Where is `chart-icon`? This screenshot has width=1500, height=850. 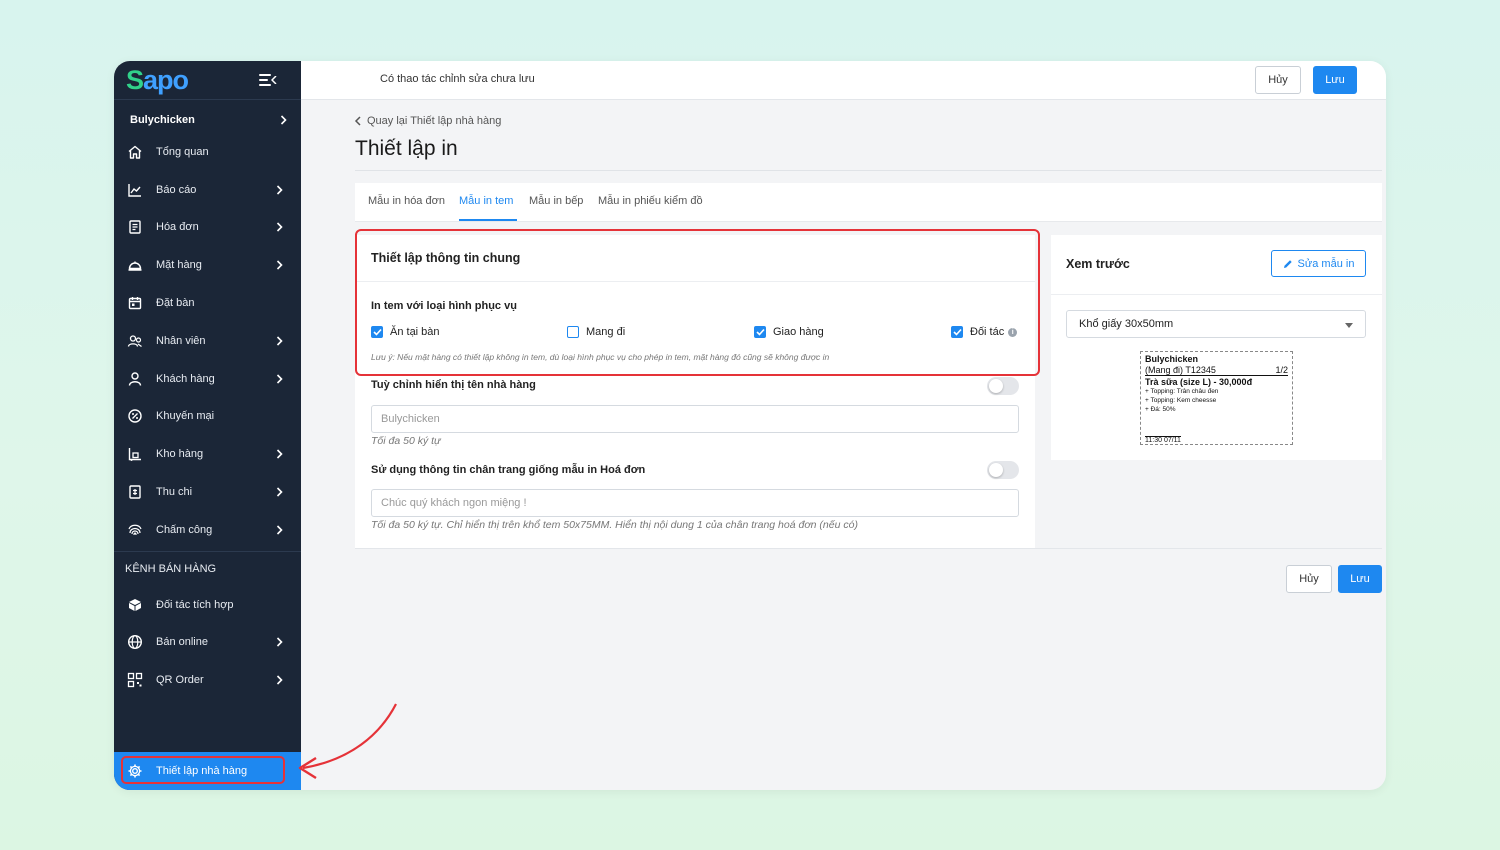
chart-icon is located at coordinates (135, 190).